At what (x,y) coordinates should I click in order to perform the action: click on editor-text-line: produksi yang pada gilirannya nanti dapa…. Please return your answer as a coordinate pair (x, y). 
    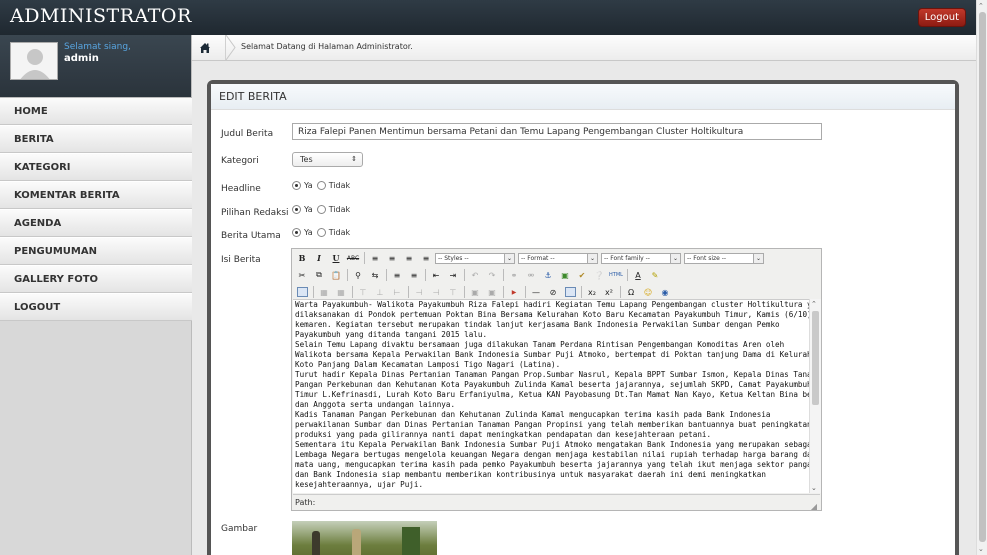
    Looking at the image, I should click on (503, 434).